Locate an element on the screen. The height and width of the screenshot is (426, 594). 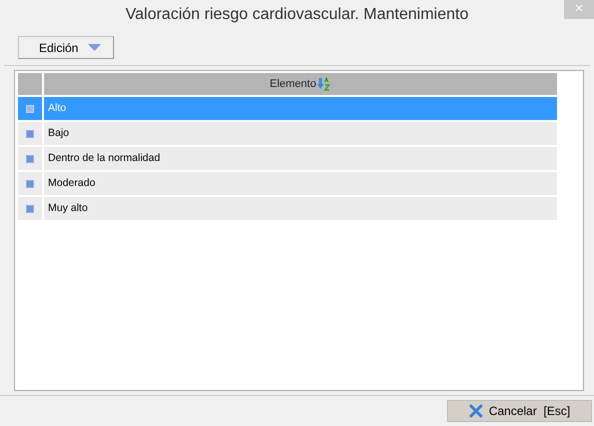
table-cell: Dentro de la normalidad is located at coordinates (300, 158).